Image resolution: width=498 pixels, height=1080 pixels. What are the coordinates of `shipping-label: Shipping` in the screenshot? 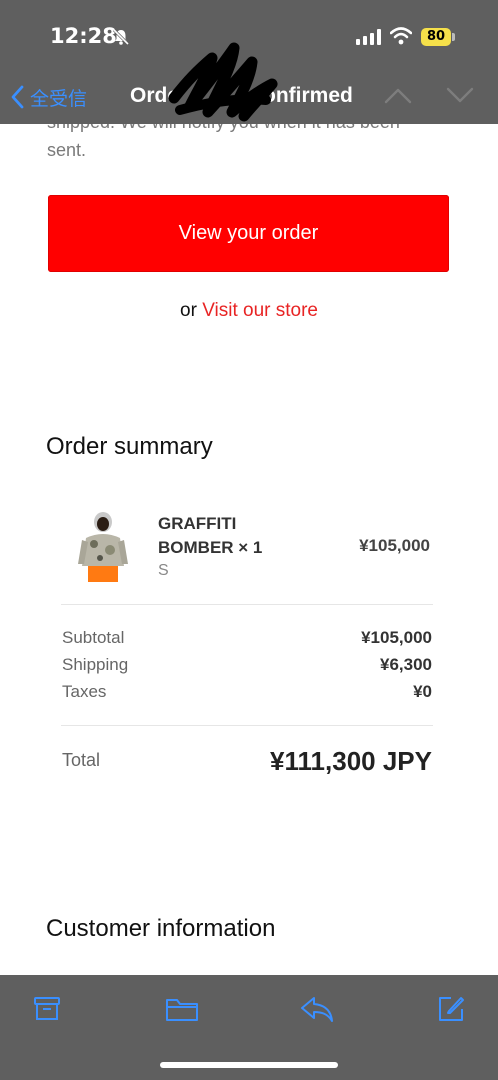 It's located at (95, 664).